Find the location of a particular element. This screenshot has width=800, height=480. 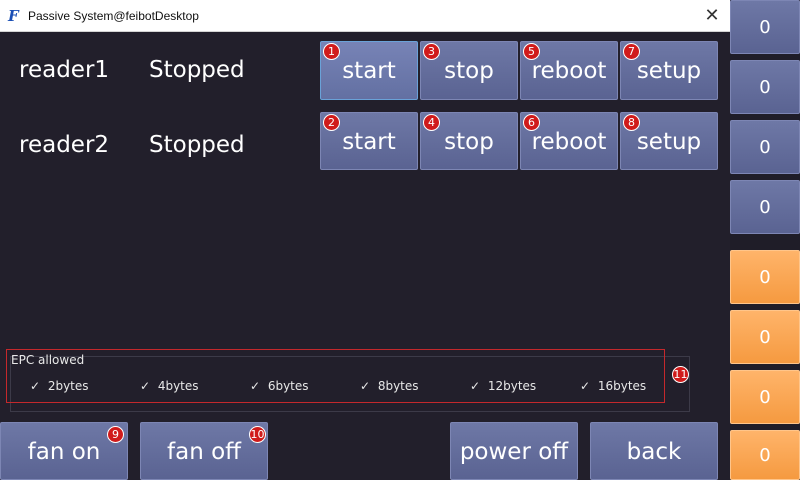

badge-9: 9 is located at coordinates (115, 434).